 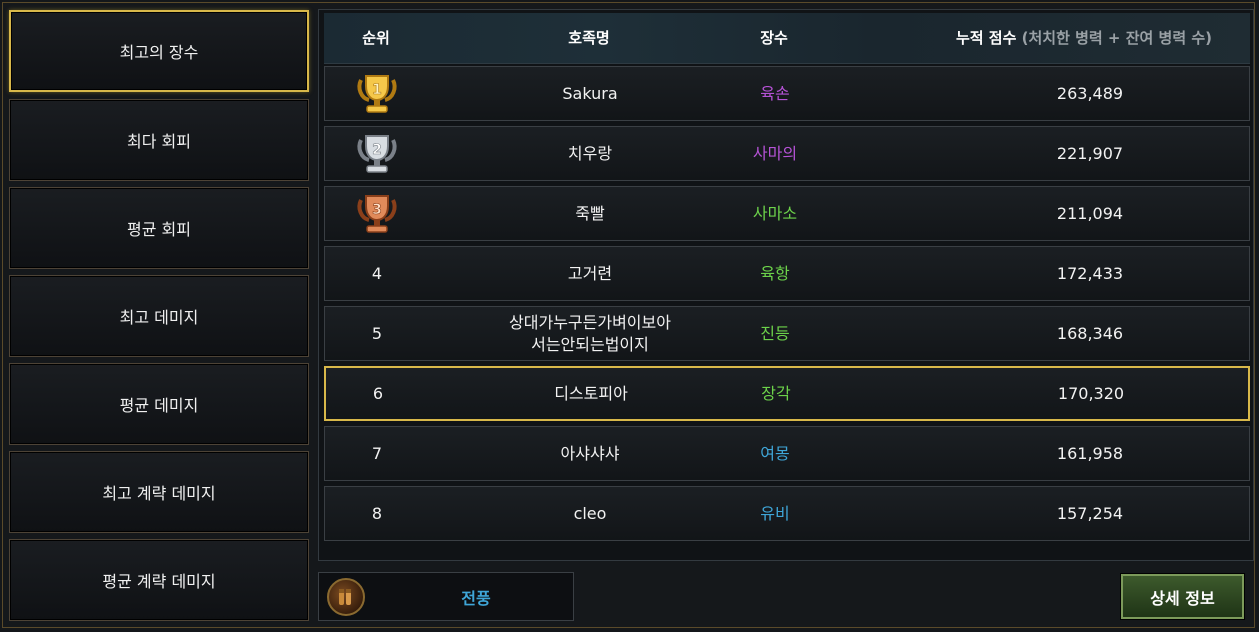 What do you see at coordinates (774, 38) in the screenshot?
I see `header-general: 장수` at bounding box center [774, 38].